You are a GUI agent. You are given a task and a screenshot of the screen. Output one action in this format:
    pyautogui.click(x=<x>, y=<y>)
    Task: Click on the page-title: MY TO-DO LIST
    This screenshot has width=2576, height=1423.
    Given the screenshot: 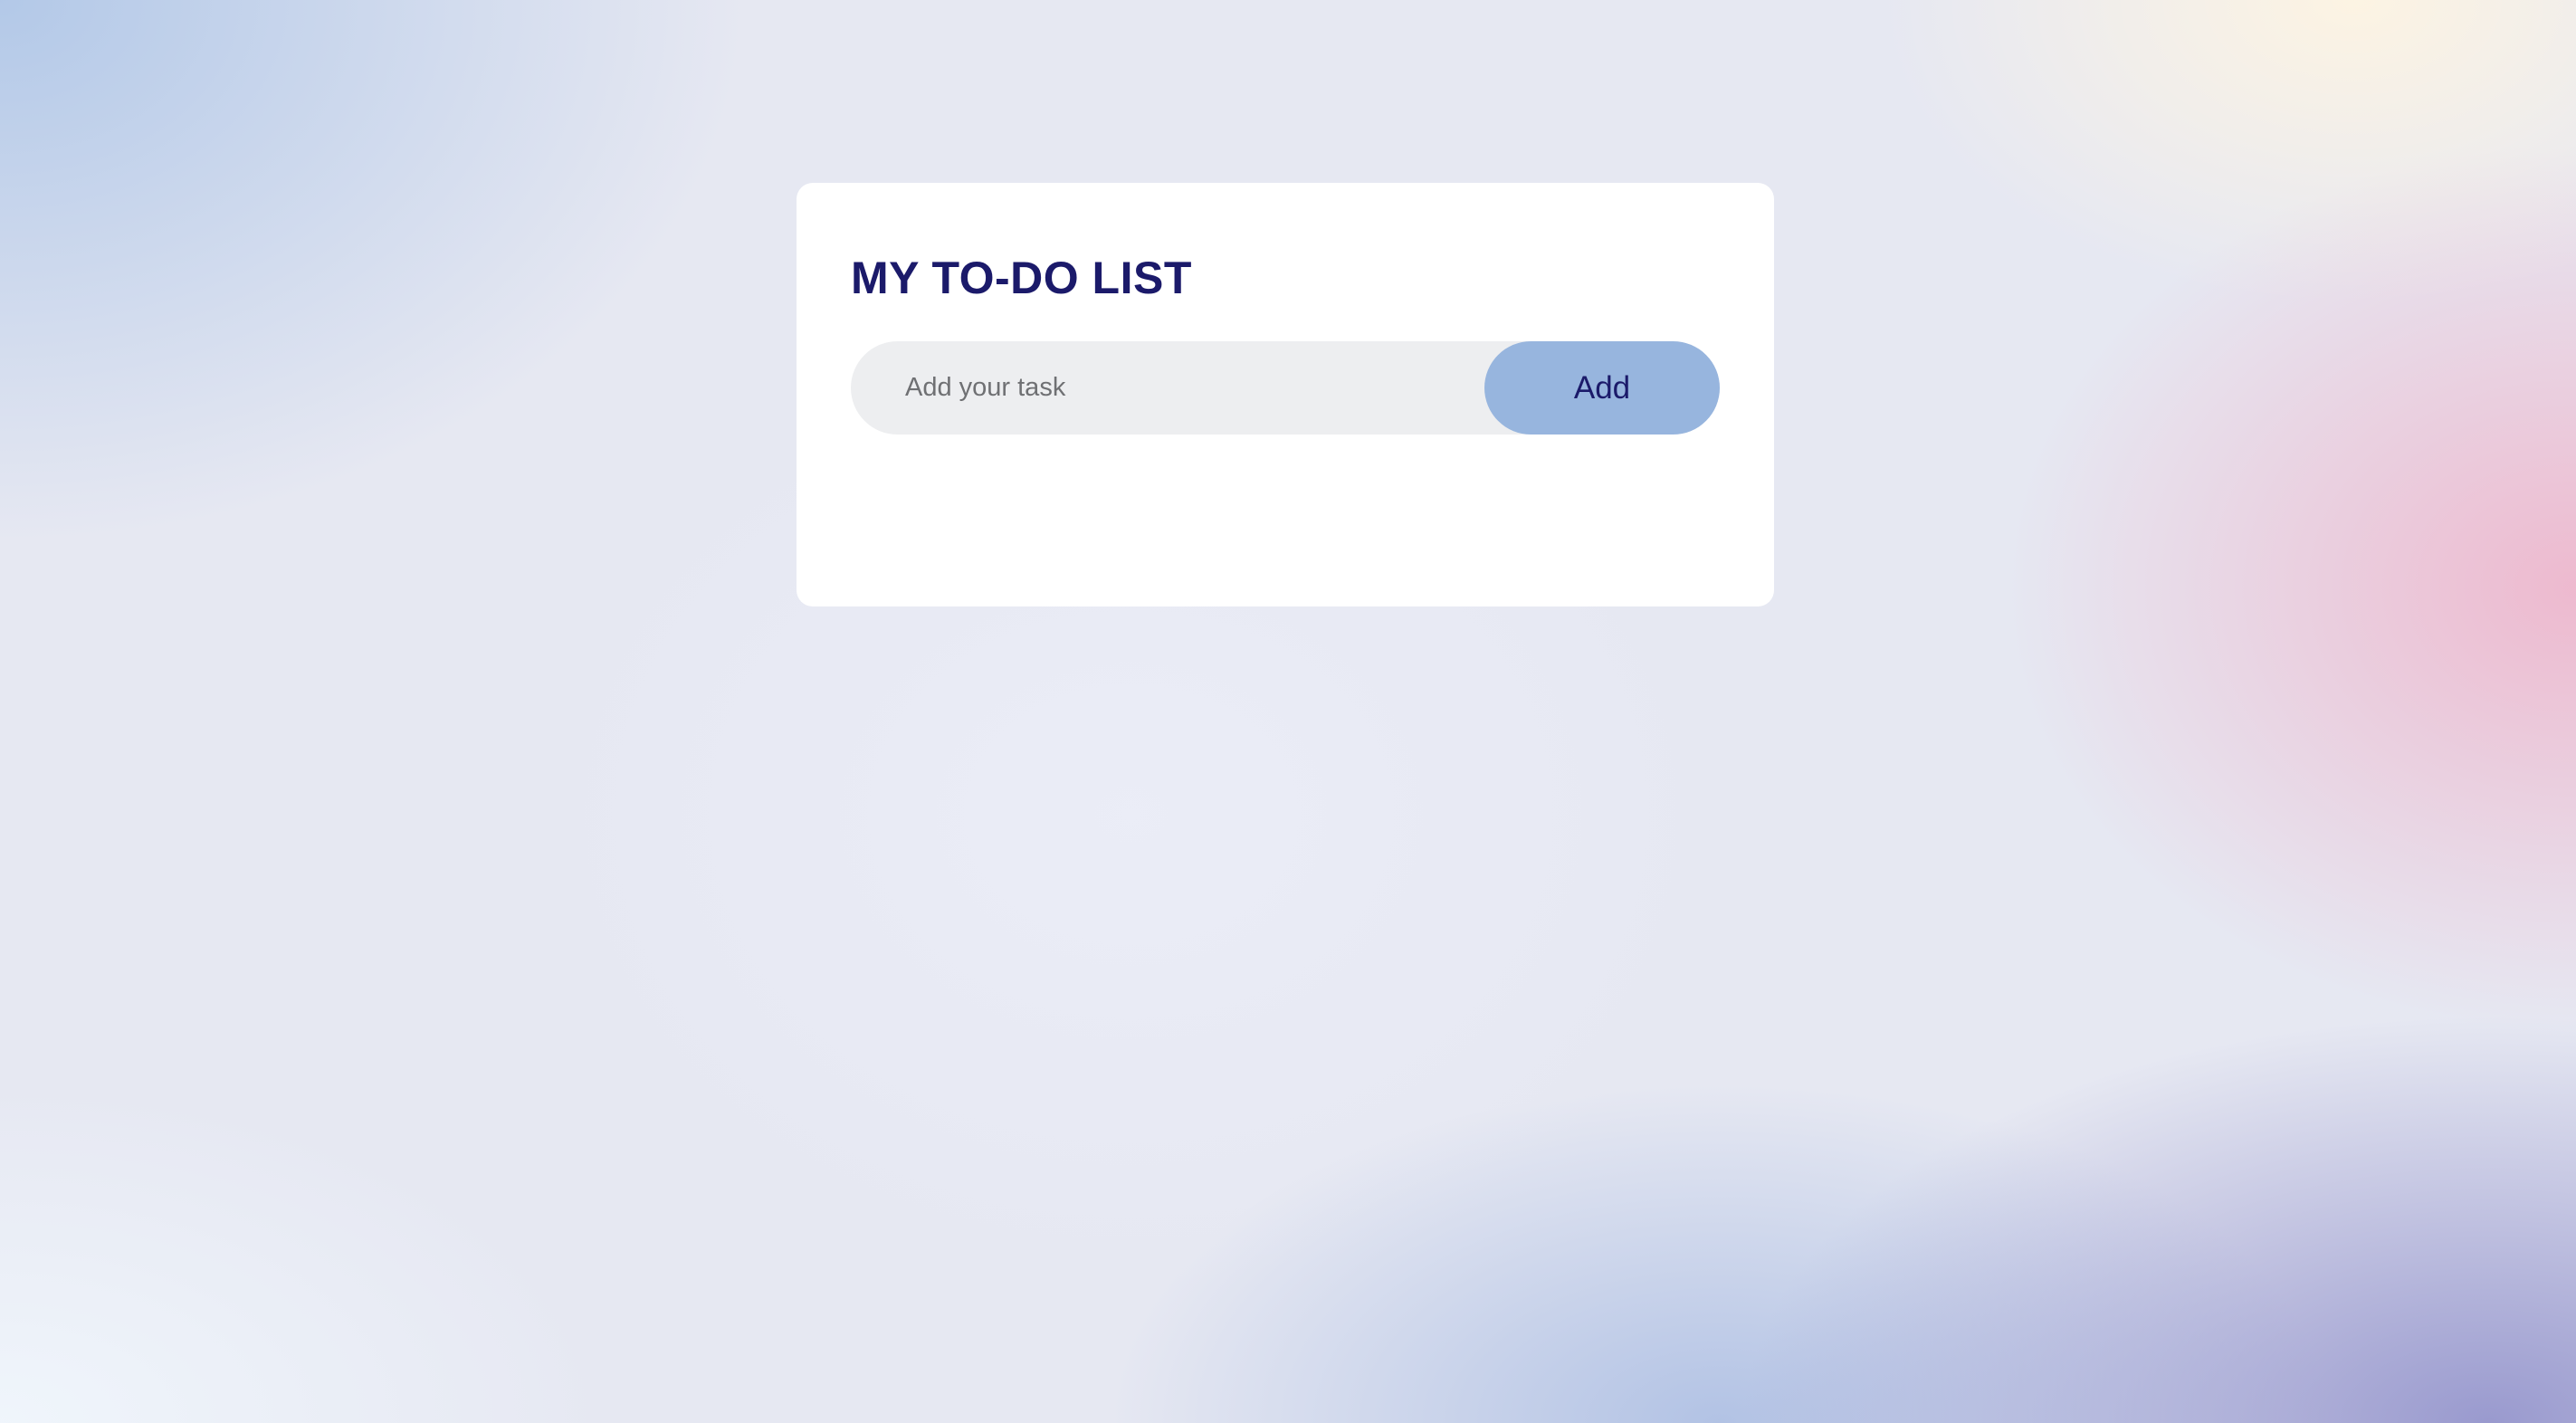 What is the action you would take?
    pyautogui.click(x=1022, y=278)
    